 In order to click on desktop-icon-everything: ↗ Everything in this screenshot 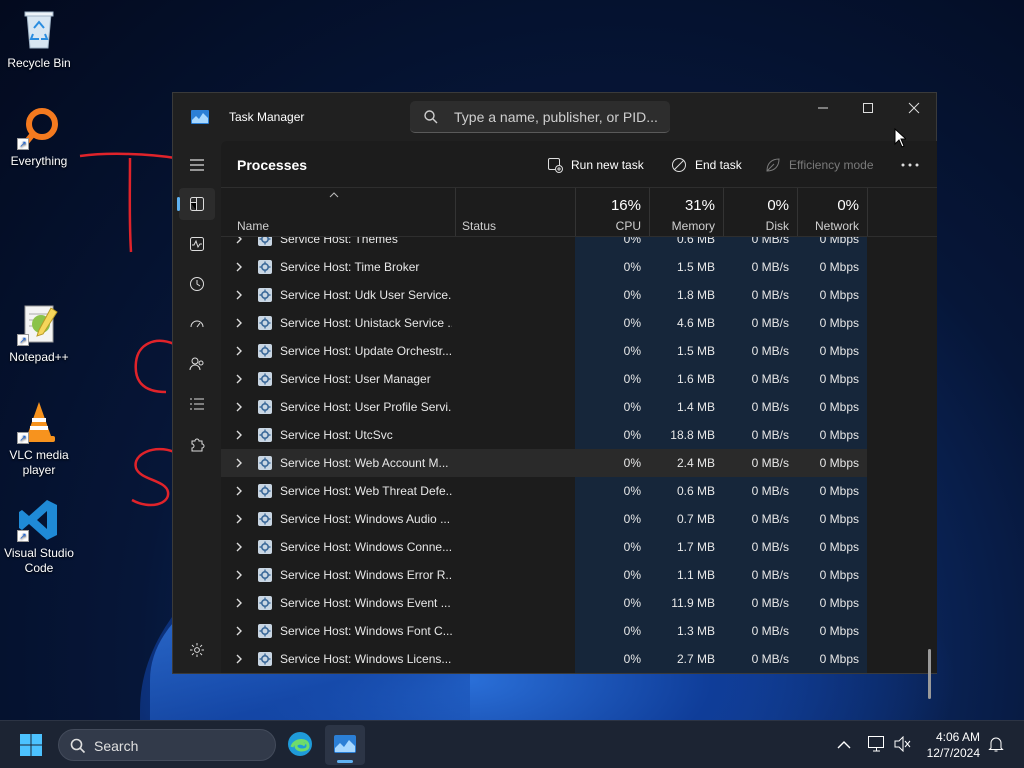, I will do `click(39, 137)`.